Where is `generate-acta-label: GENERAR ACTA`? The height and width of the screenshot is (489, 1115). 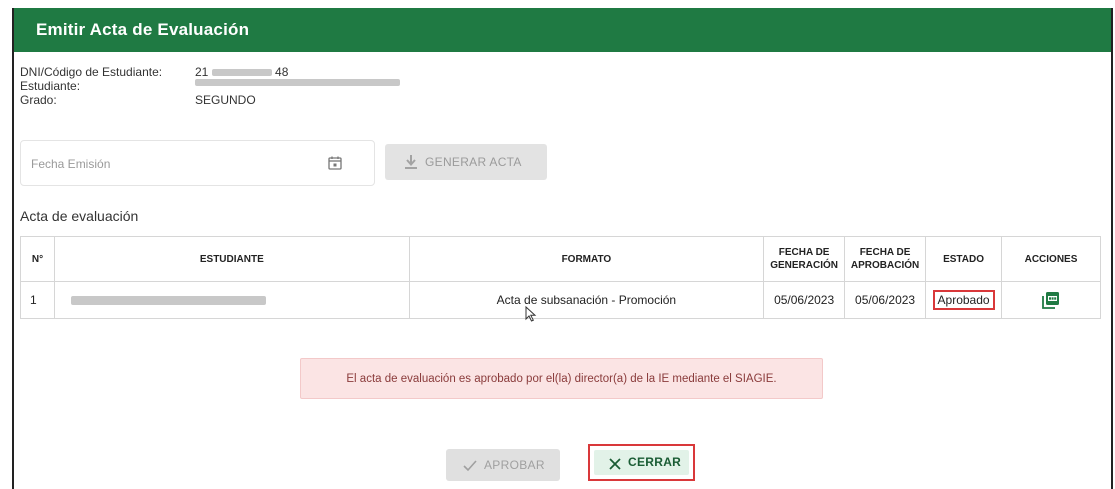
generate-acta-label: GENERAR ACTA is located at coordinates (473, 162).